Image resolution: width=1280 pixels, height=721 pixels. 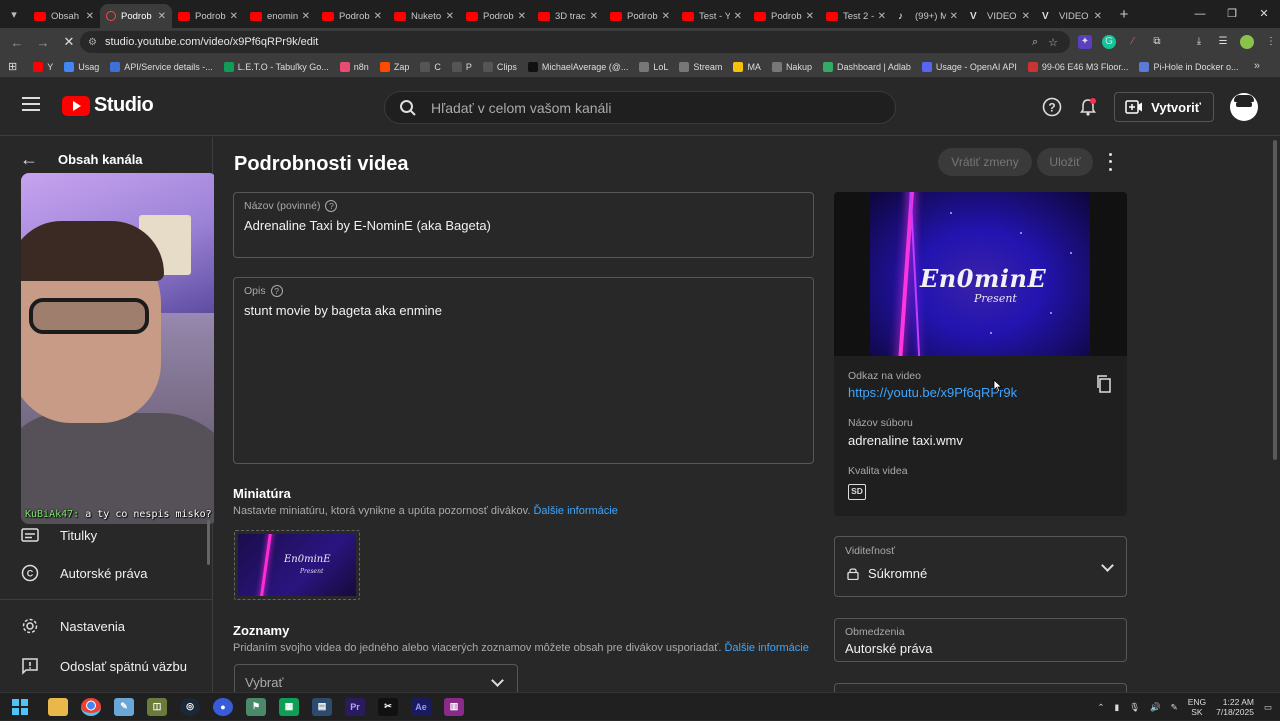 I want to click on browser-tab: ♪ (99+) M ✕, so click(x=928, y=16).